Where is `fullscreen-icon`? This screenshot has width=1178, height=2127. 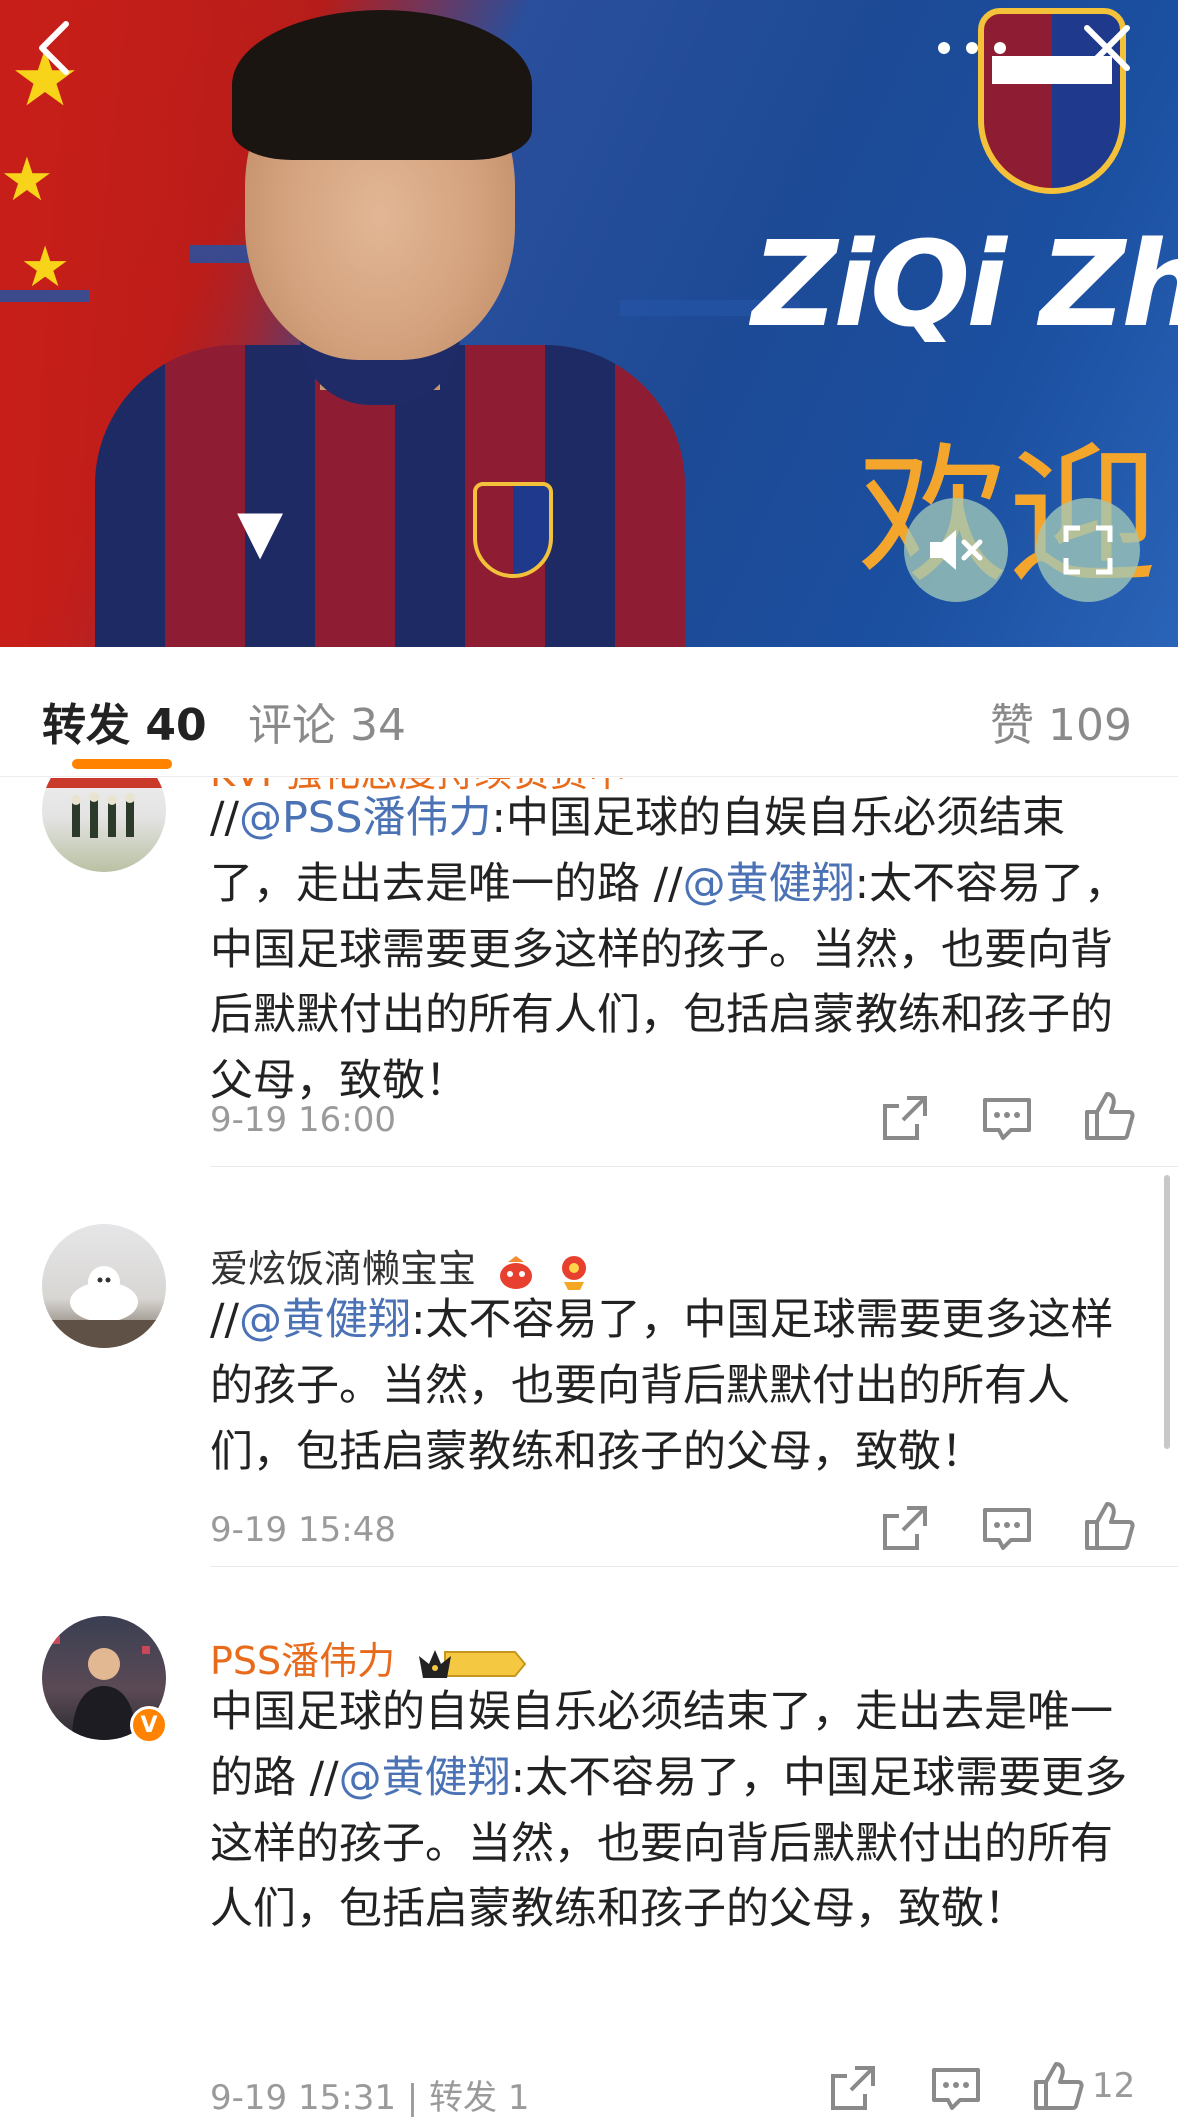 fullscreen-icon is located at coordinates (1088, 550).